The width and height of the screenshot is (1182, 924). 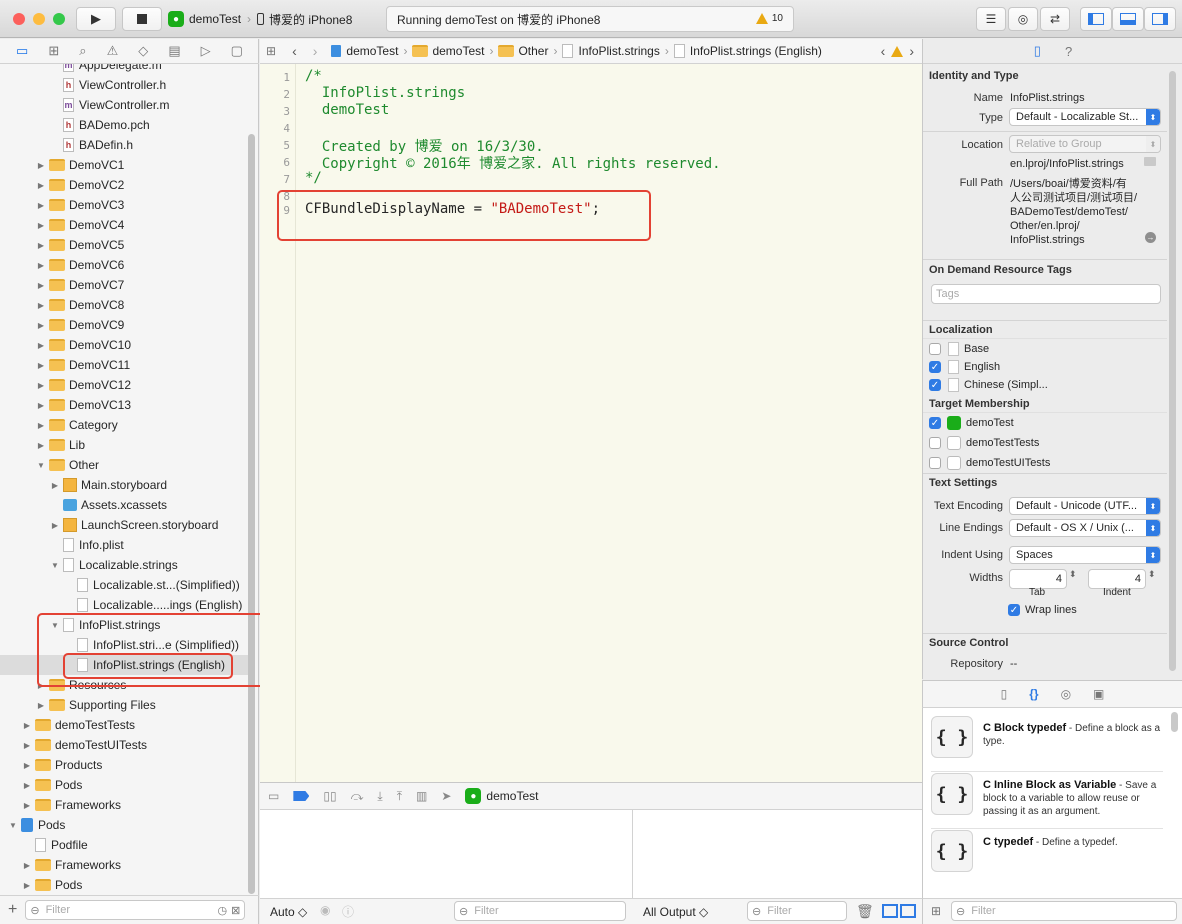 What do you see at coordinates (1172, 371) in the screenshot?
I see `inspector-scrollbar` at bounding box center [1172, 371].